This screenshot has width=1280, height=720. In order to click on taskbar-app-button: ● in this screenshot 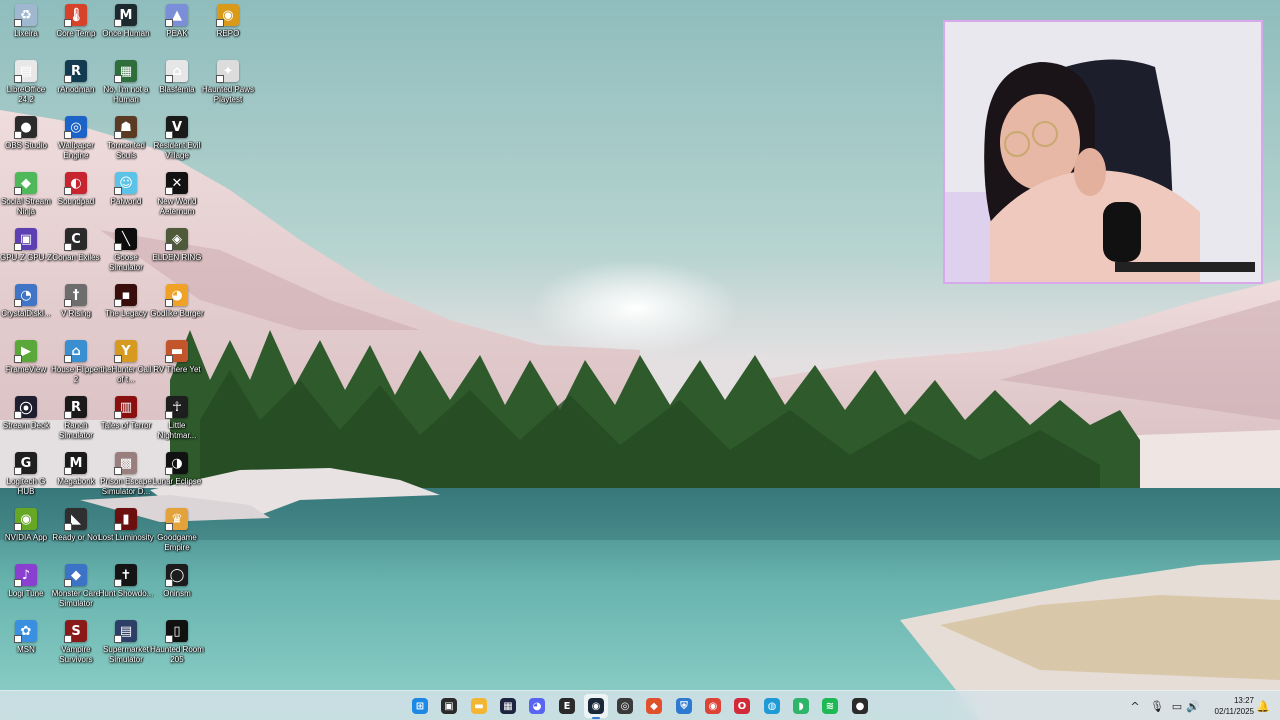, I will do `click(860, 706)`.